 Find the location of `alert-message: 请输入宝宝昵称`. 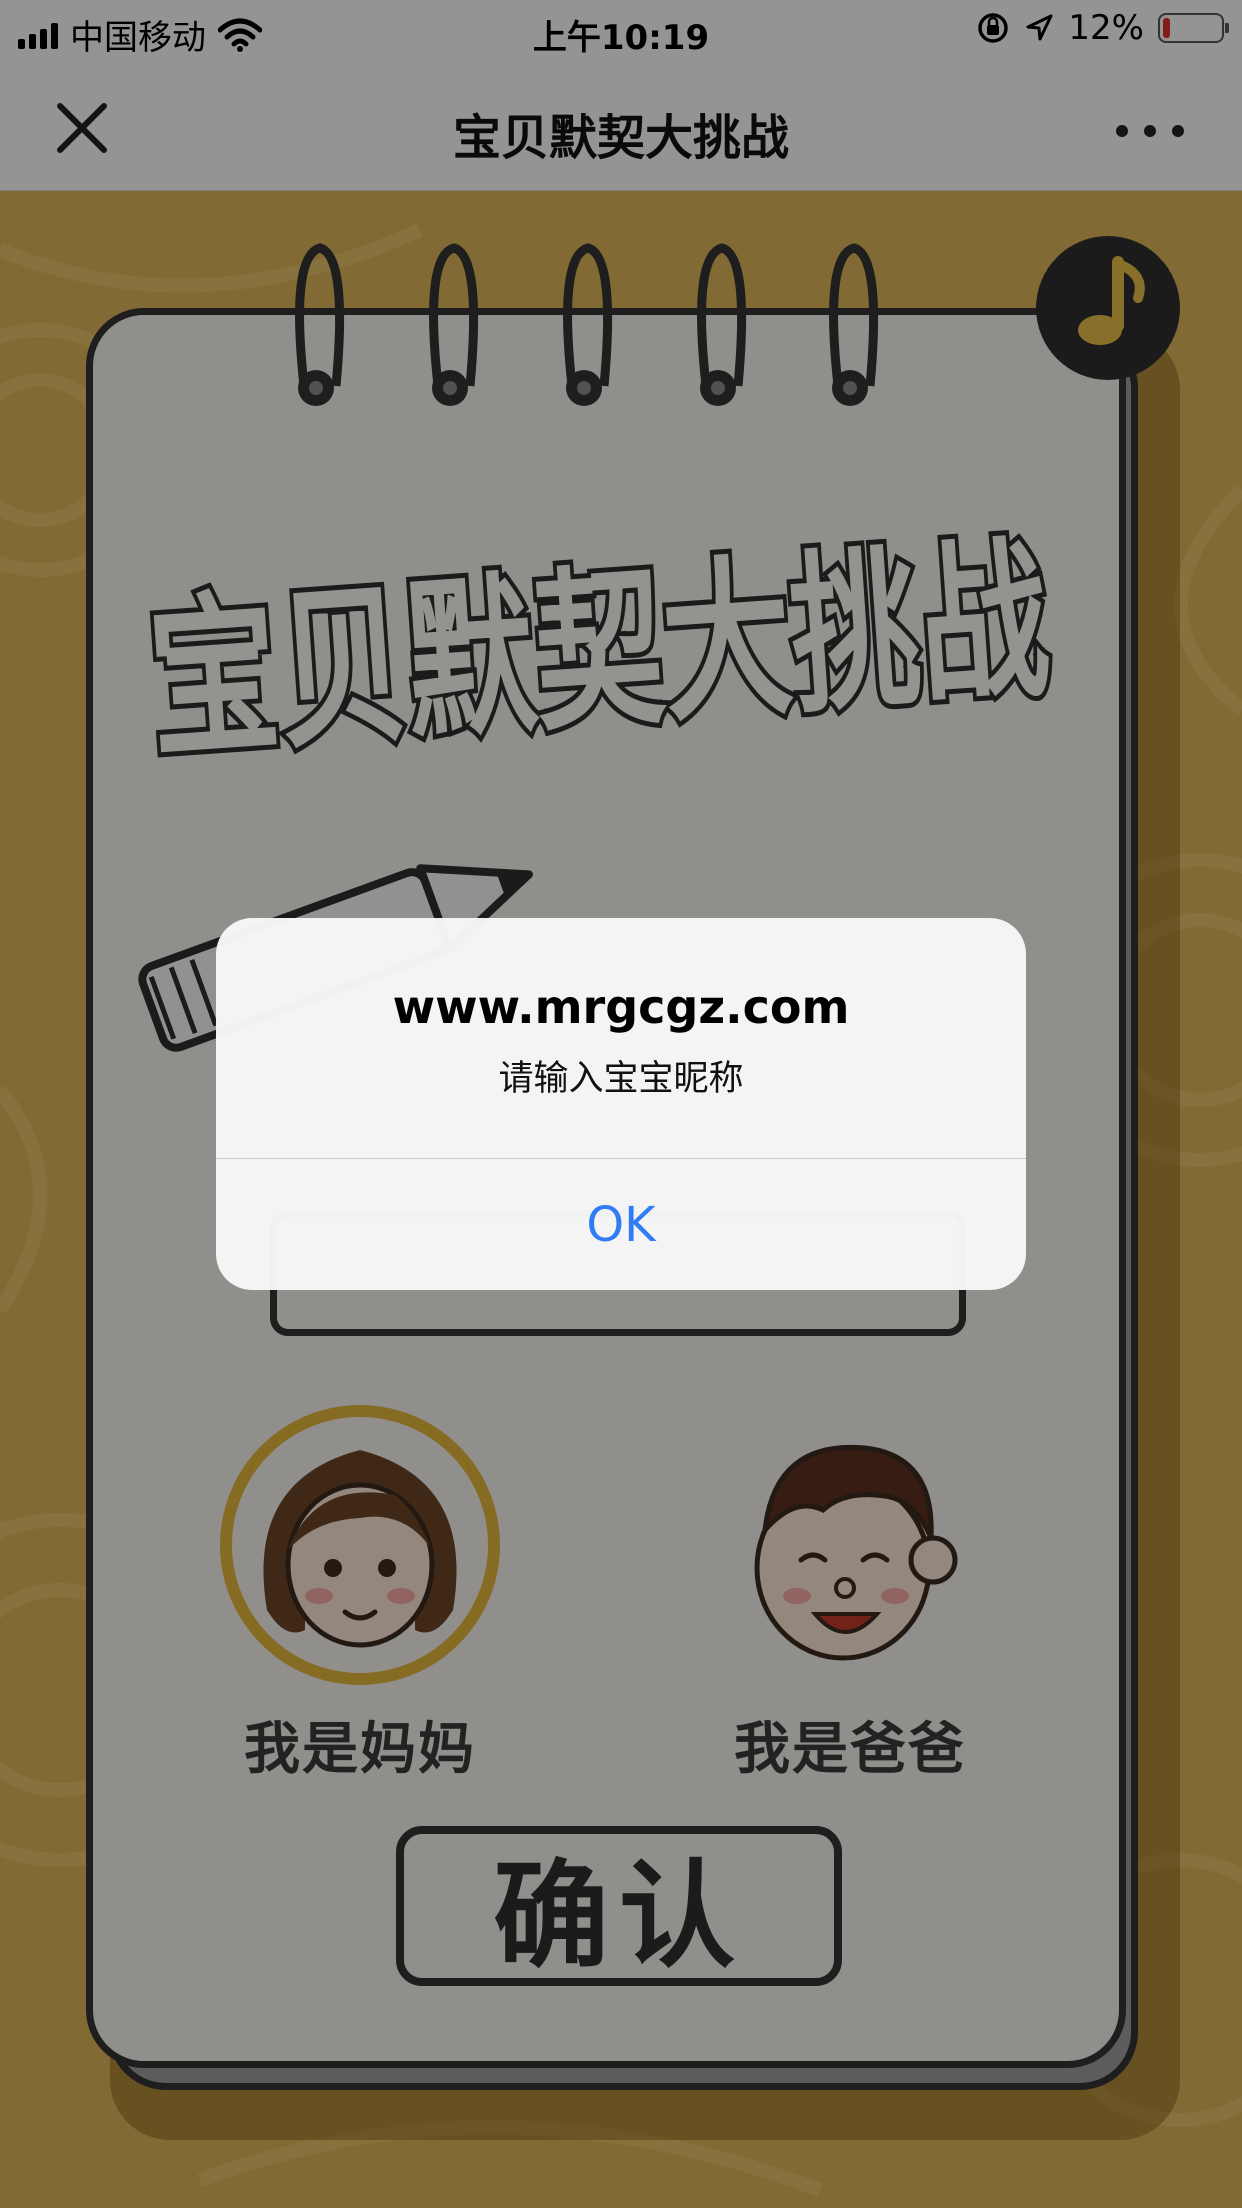

alert-message: 请输入宝宝昵称 is located at coordinates (621, 1079).